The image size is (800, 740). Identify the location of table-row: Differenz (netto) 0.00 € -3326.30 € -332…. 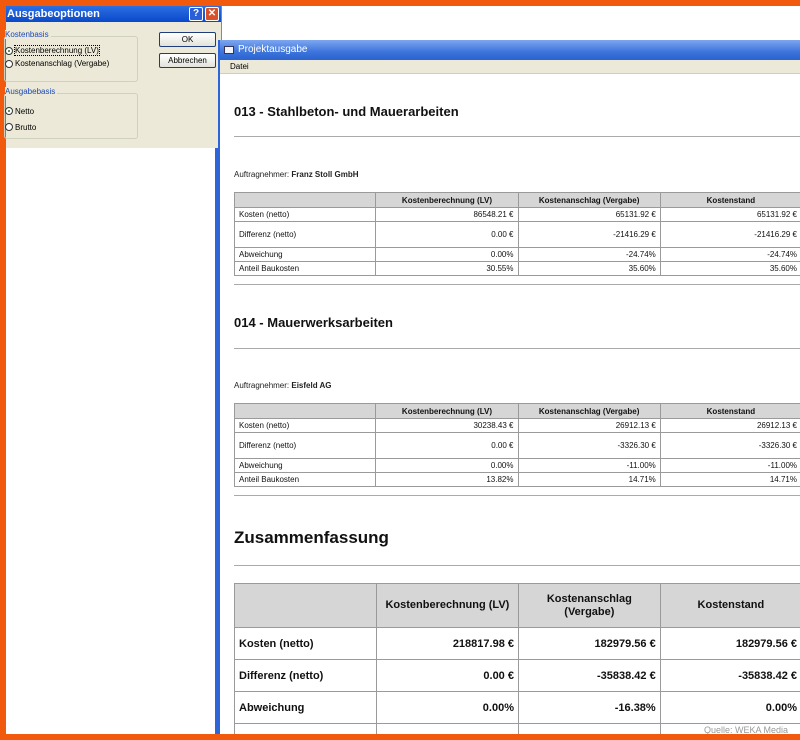
(516, 445).